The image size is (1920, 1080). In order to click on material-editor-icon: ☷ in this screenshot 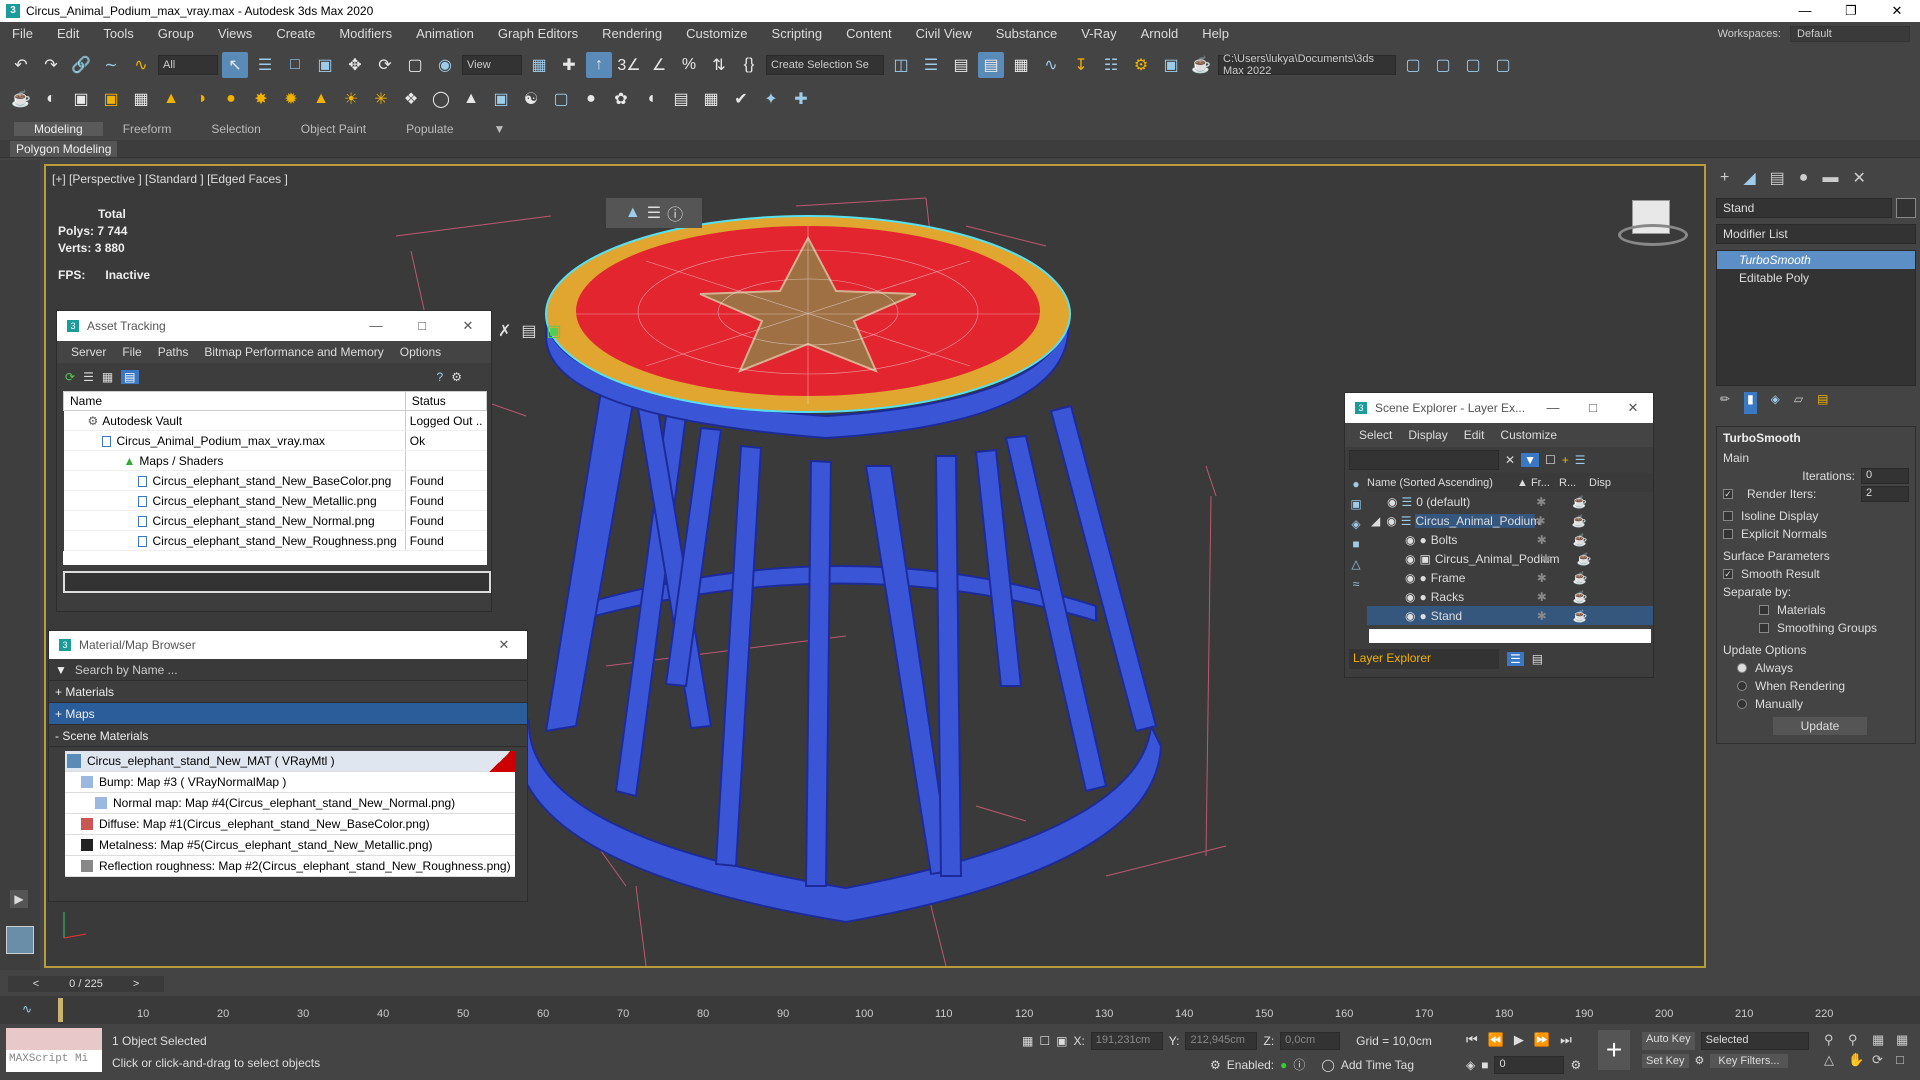, I will do `click(1111, 65)`.